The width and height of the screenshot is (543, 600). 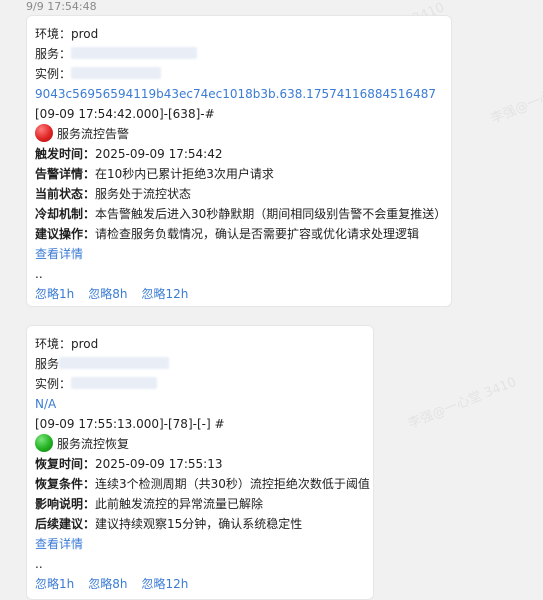 I want to click on row-value: 连续3个检测周期（共30秒）流控拒绝次数低于阈值, so click(x=232, y=484).